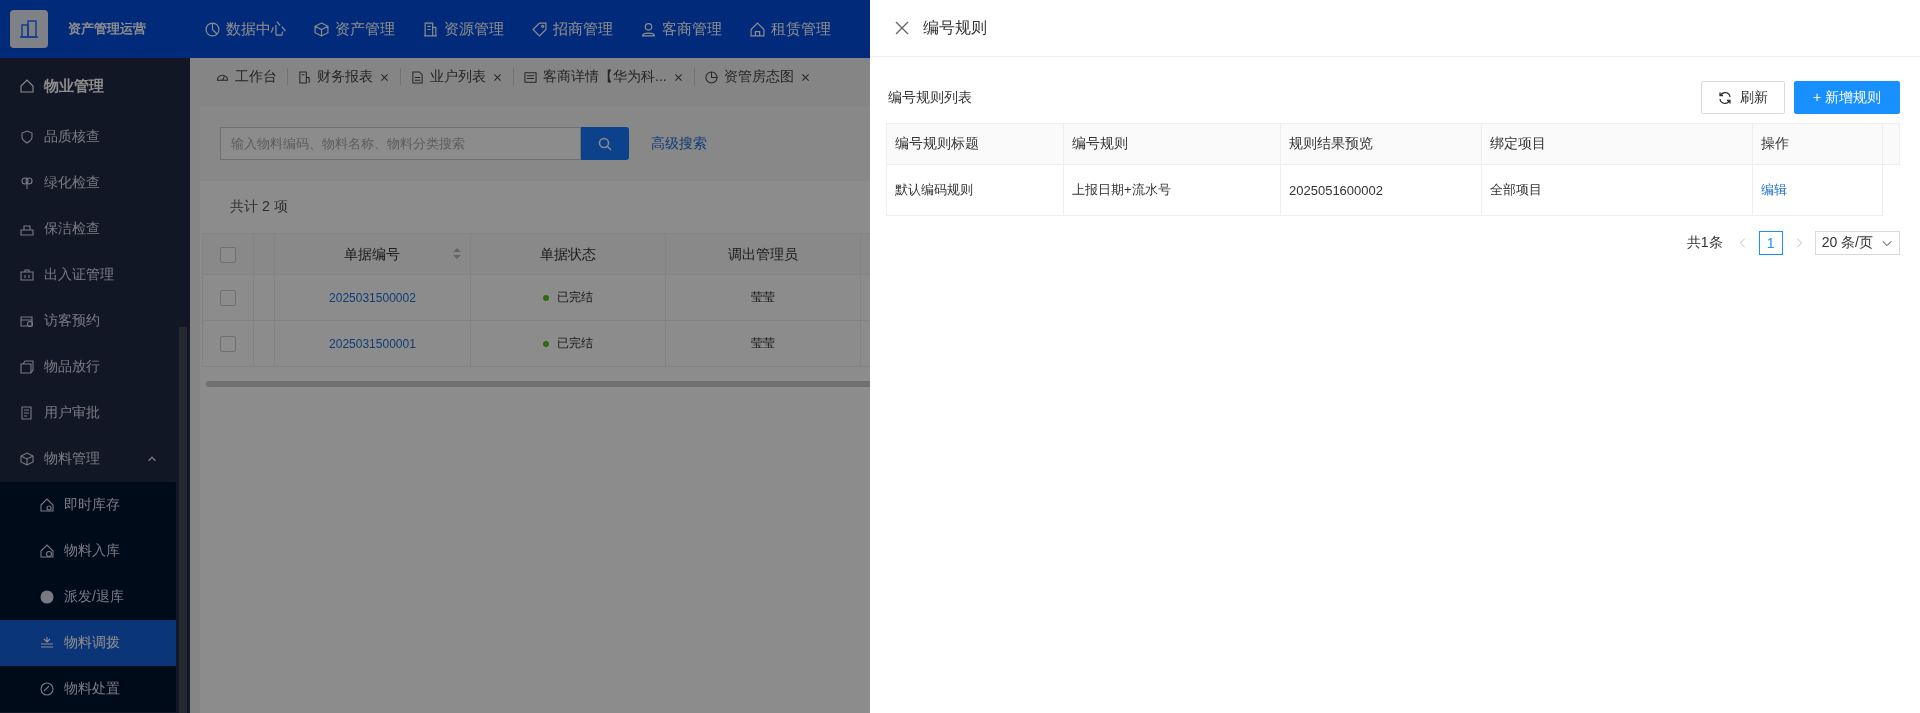 This screenshot has height=713, width=1920. Describe the element at coordinates (1857, 243) in the screenshot. I see `page-size-select: 20 条/页` at that location.